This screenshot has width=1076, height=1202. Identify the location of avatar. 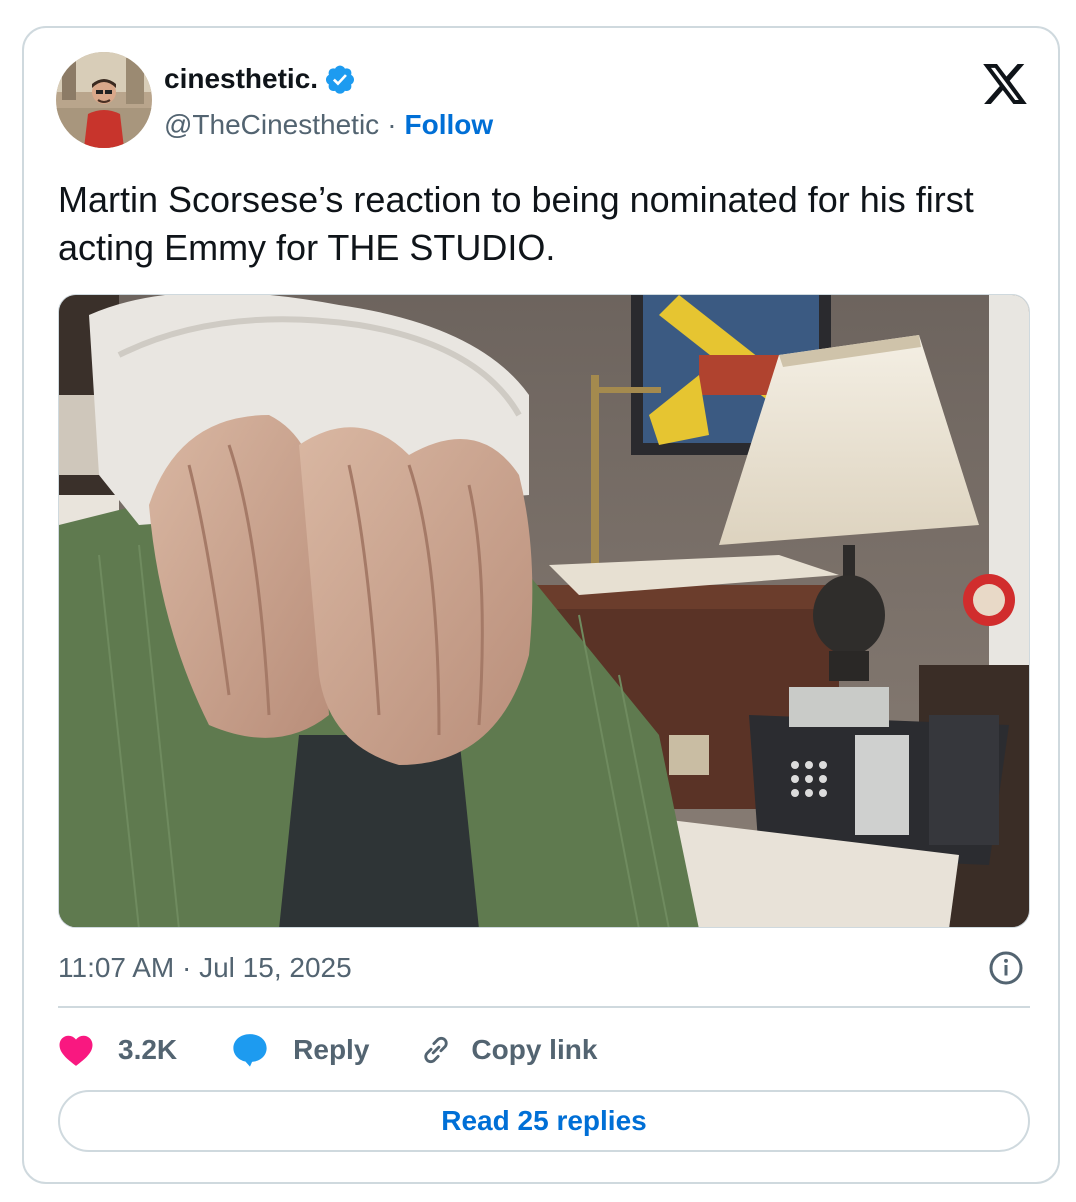
(104, 100).